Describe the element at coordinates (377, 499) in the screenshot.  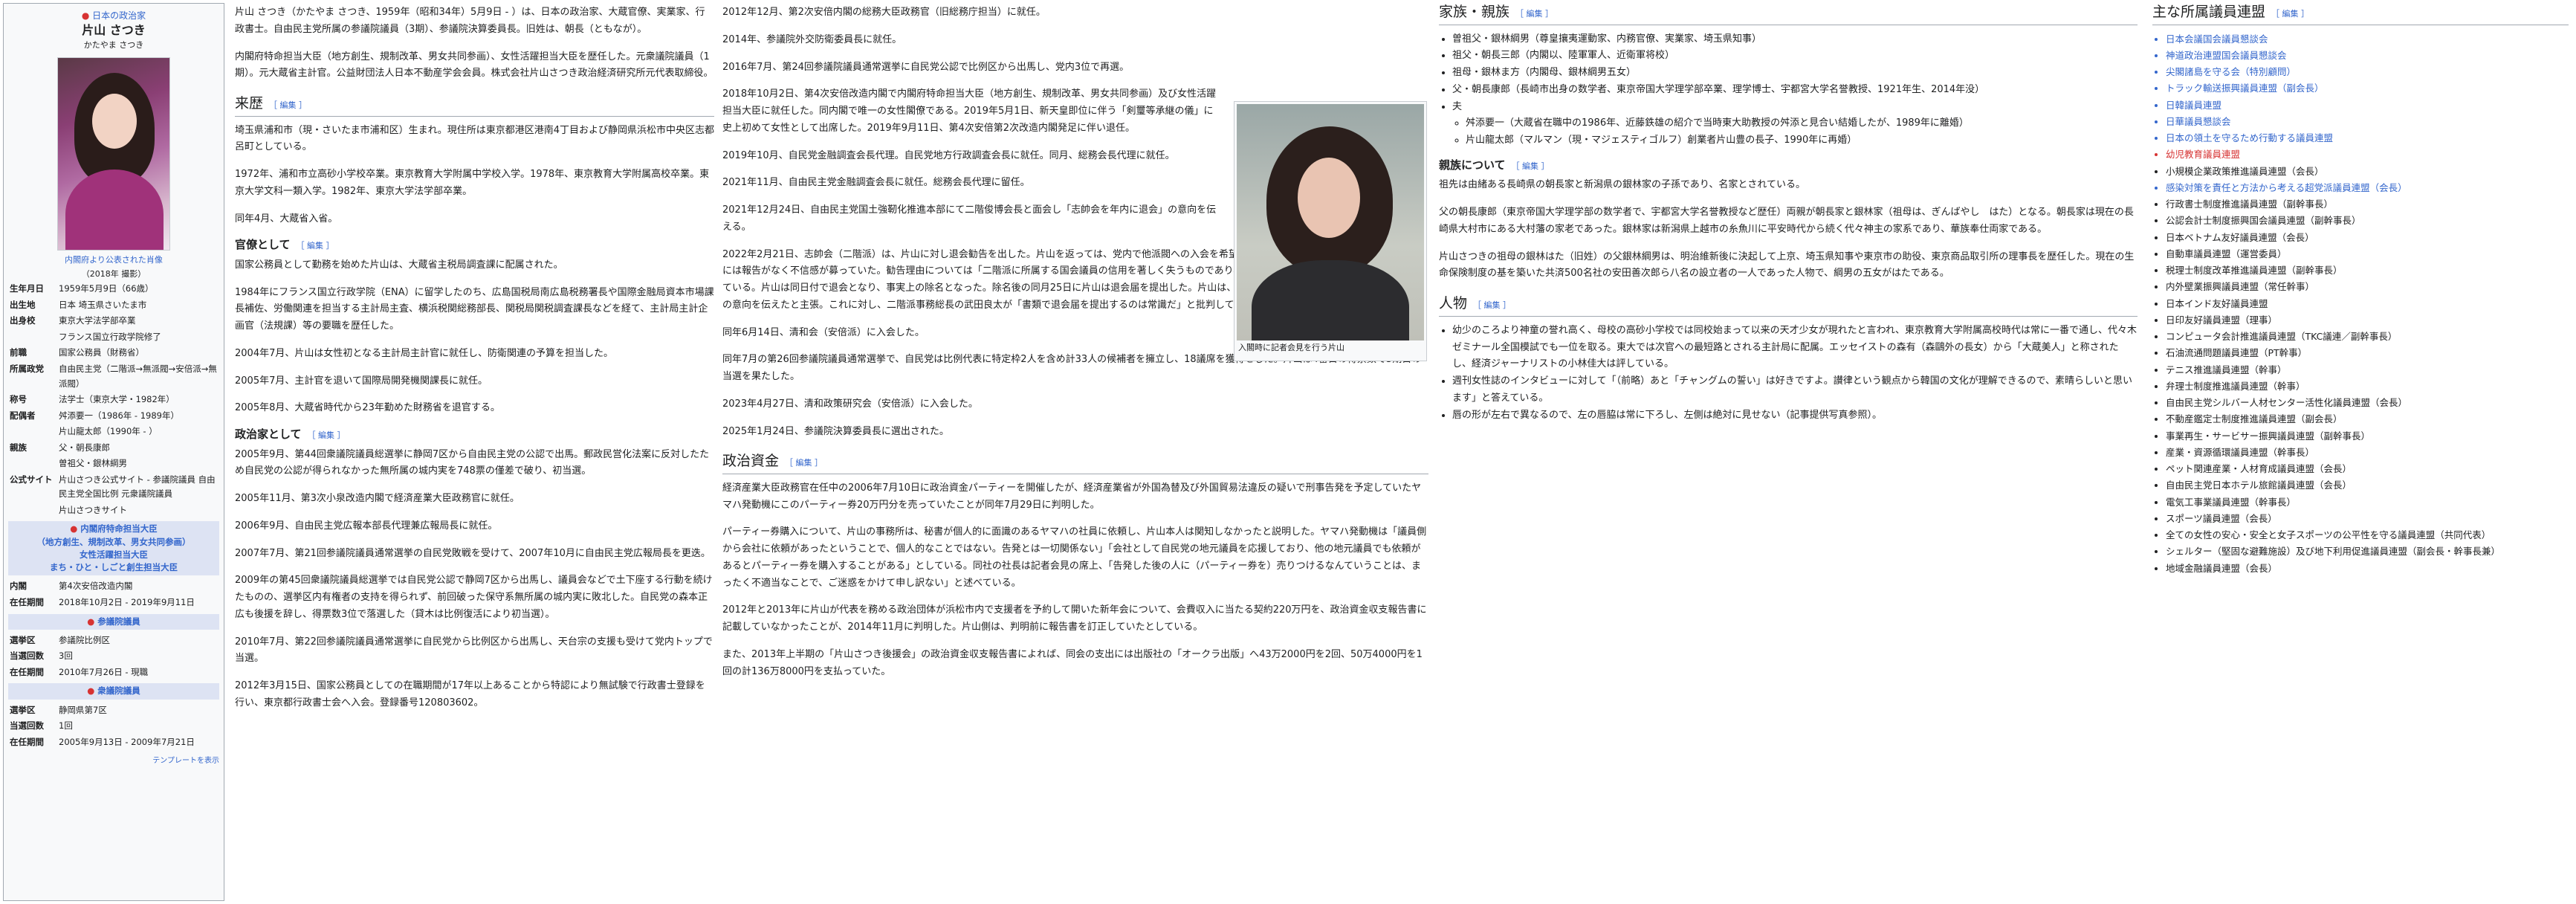
I see `paragraph: 2005年11月、第3次小泉改造内閣で経済産業大臣政務官に就任。` at that location.